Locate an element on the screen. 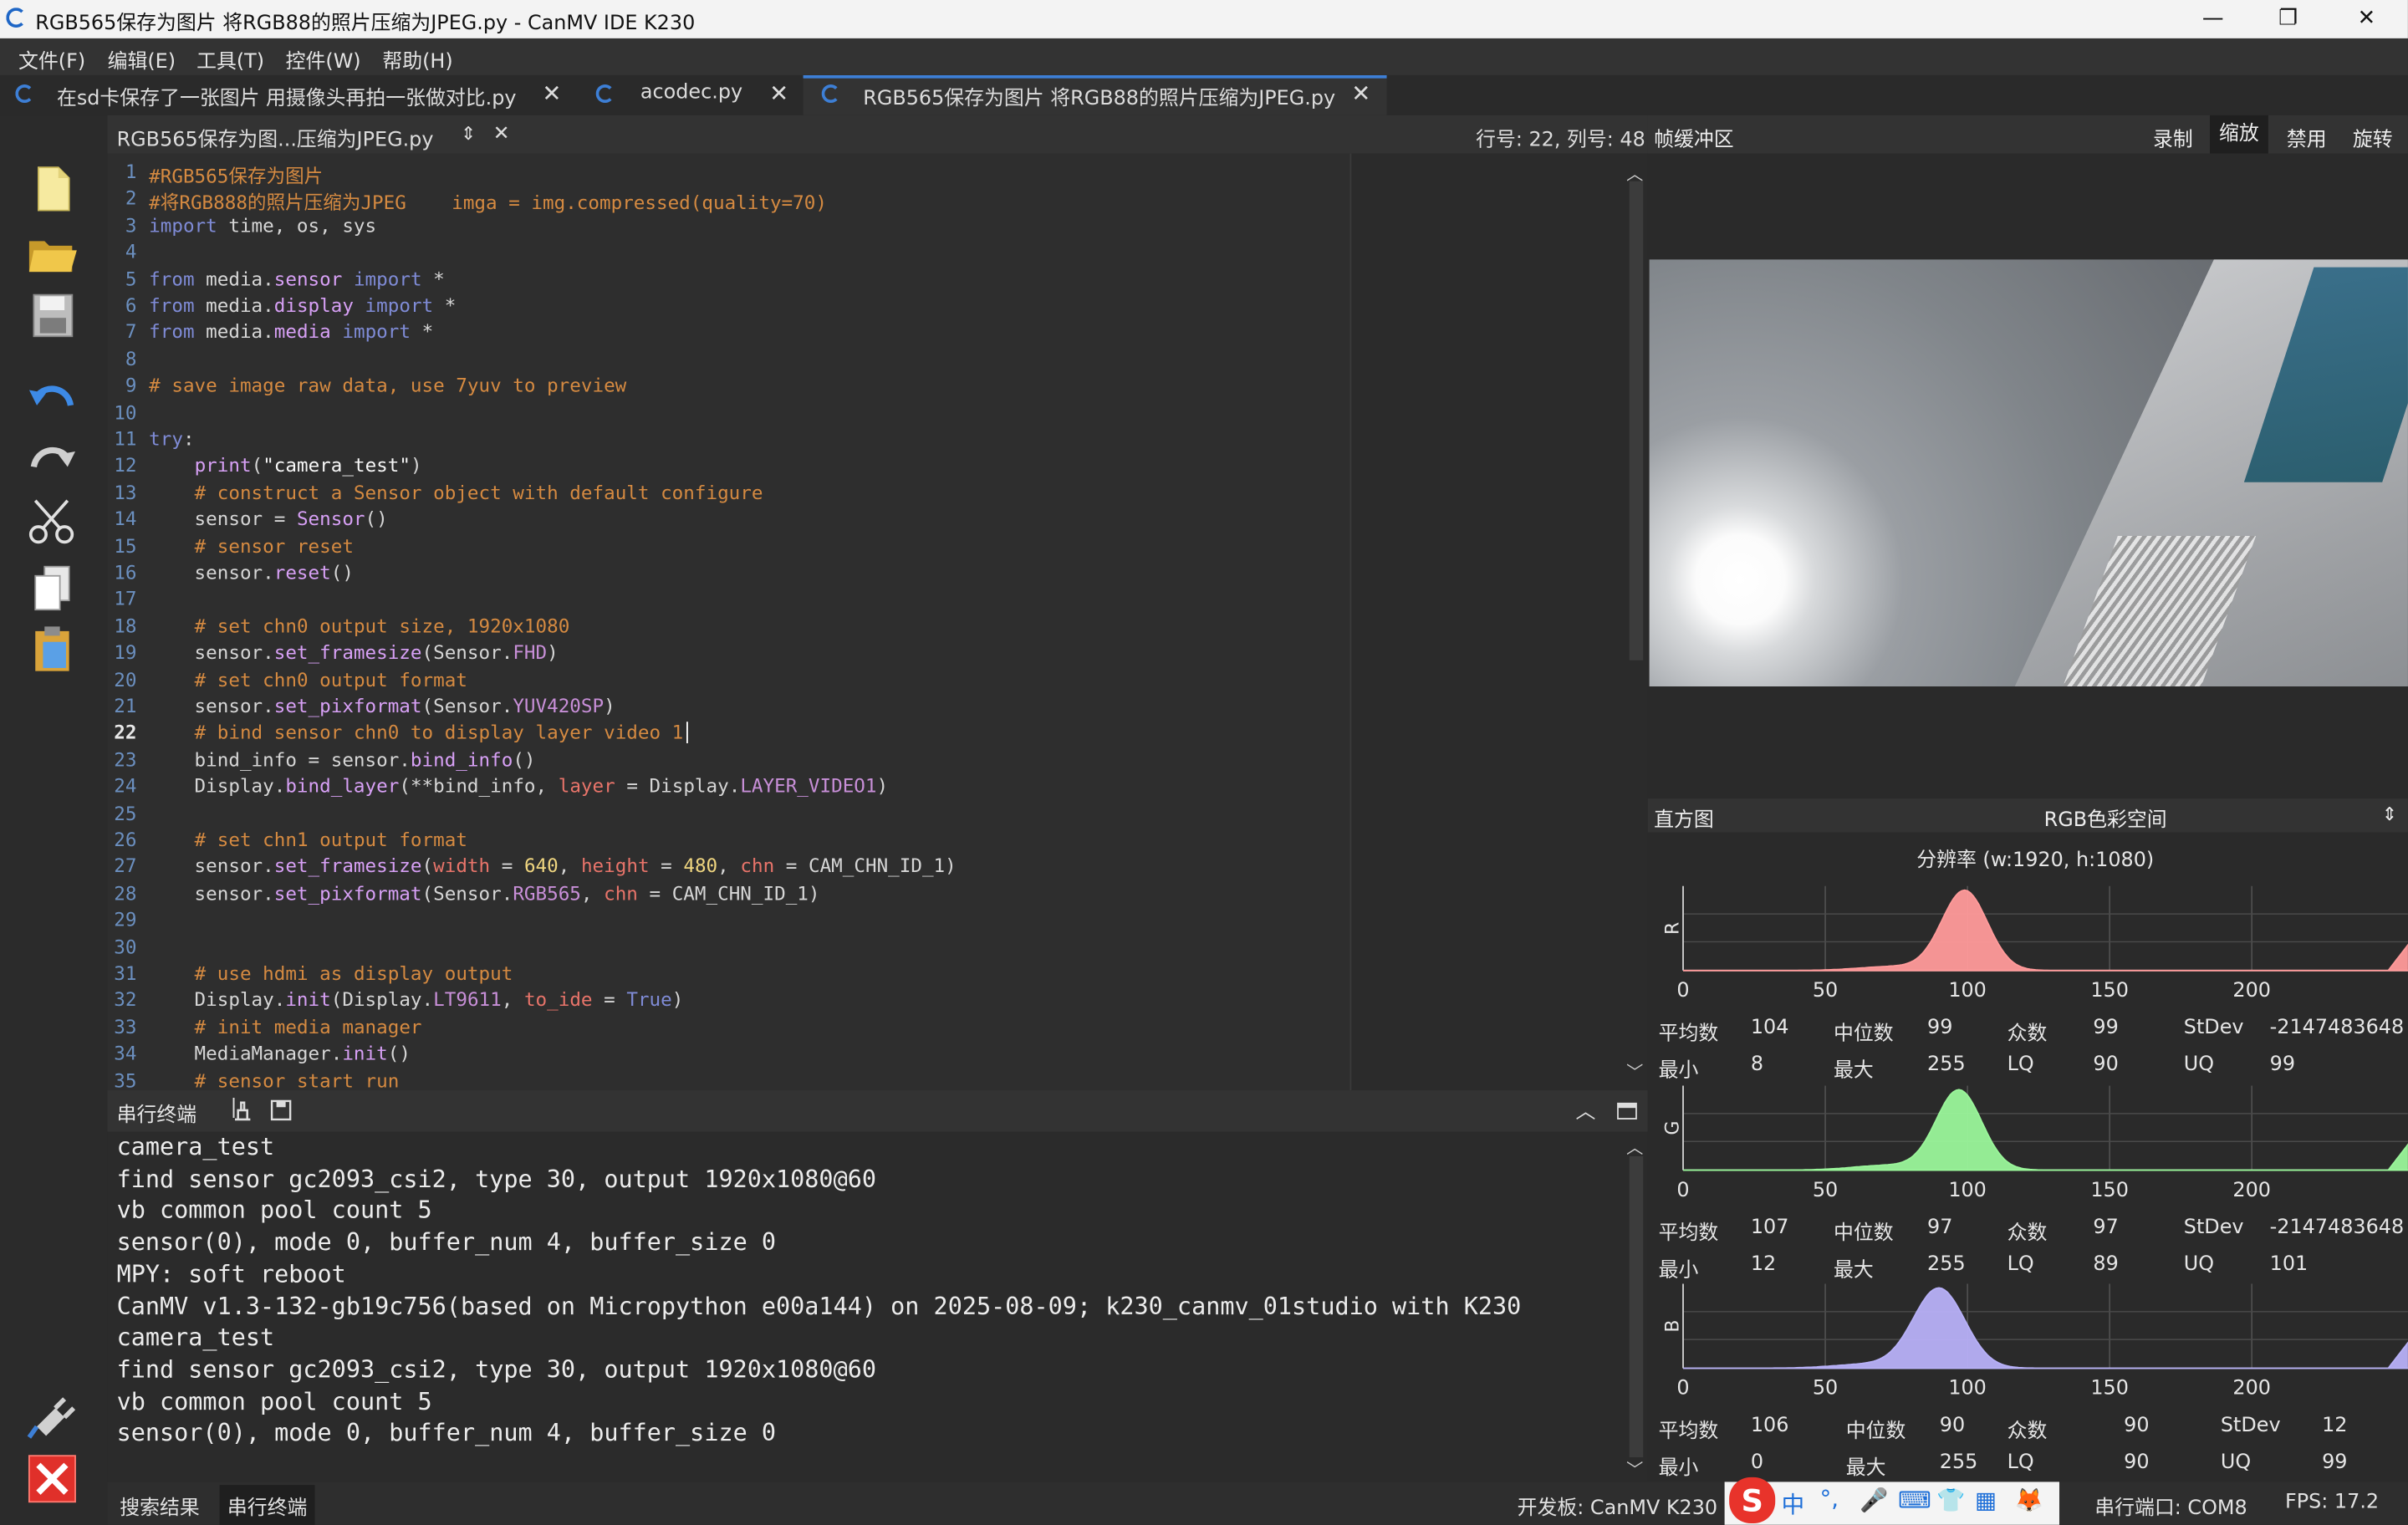  file-selector-arrows-icon: ⇕ is located at coordinates (469, 134).